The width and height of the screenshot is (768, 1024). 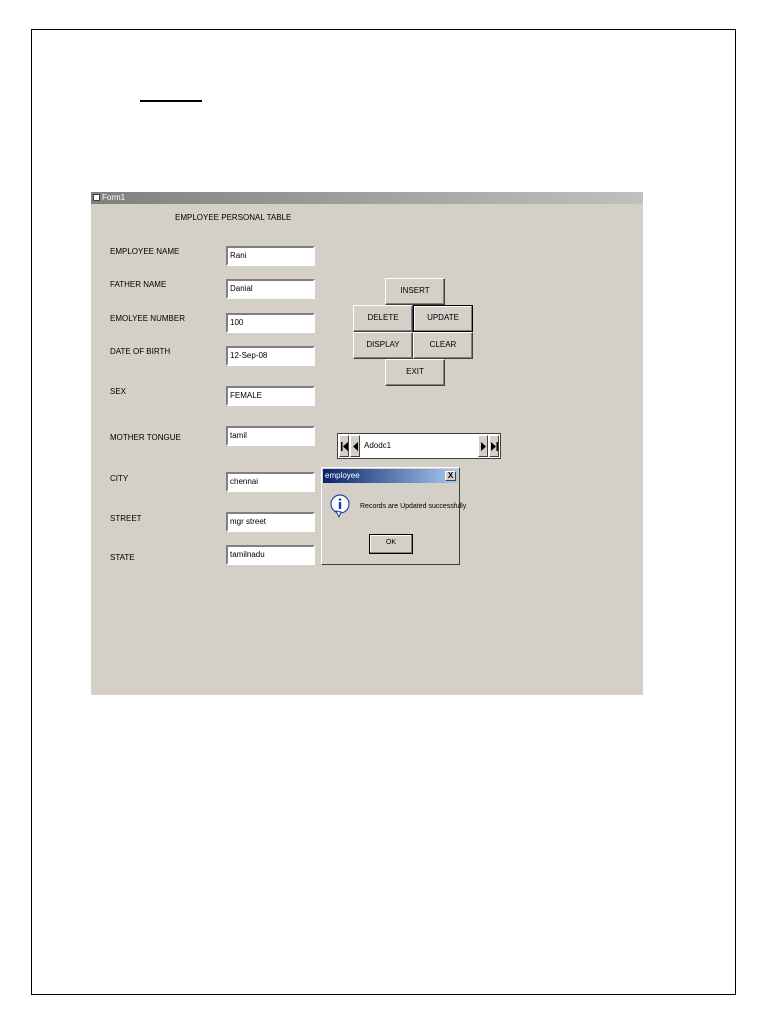 I want to click on adodc-caption: Adodc1, so click(x=378, y=445).